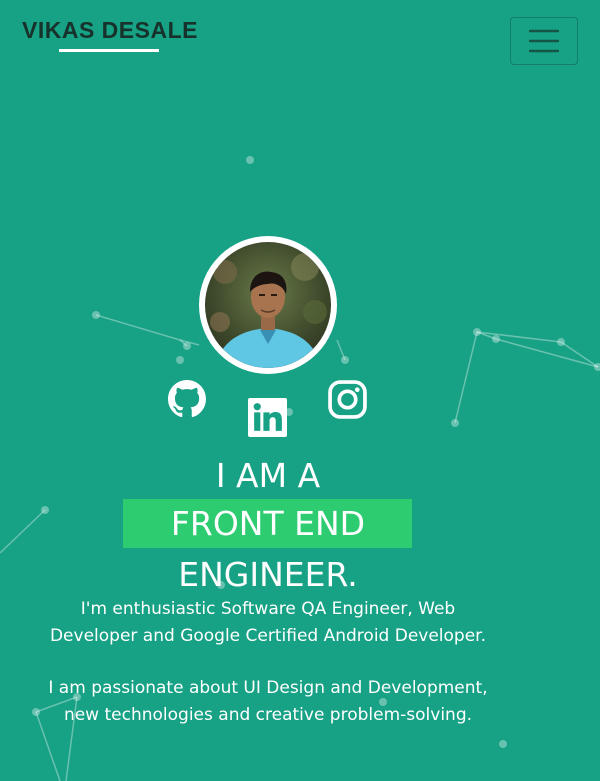 Image resolution: width=600 pixels, height=781 pixels. What do you see at coordinates (347, 399) in the screenshot?
I see `instagram-icon` at bounding box center [347, 399].